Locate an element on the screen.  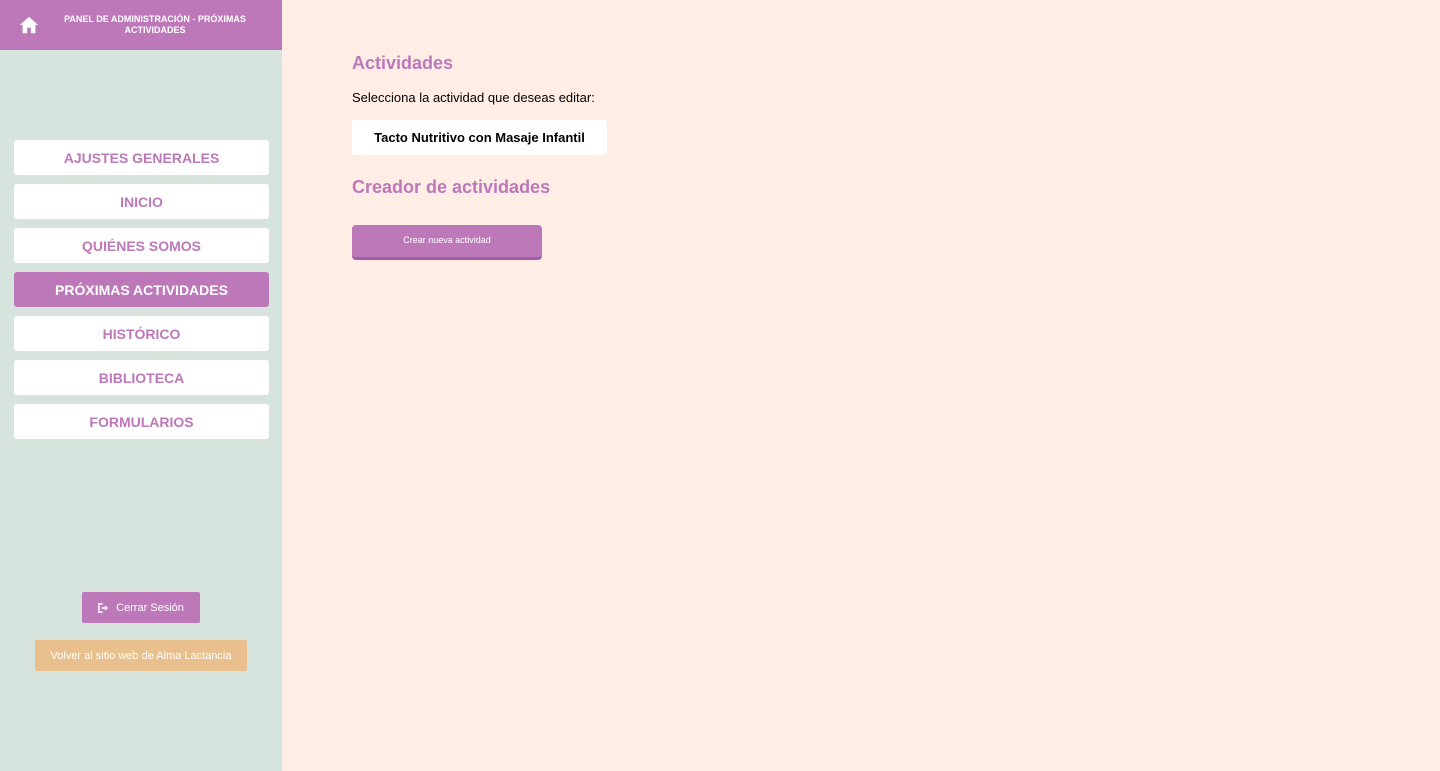
sidebar-item-proximas-actividades: PRÓXIMAS ACTIVIDADES is located at coordinates (141, 289).